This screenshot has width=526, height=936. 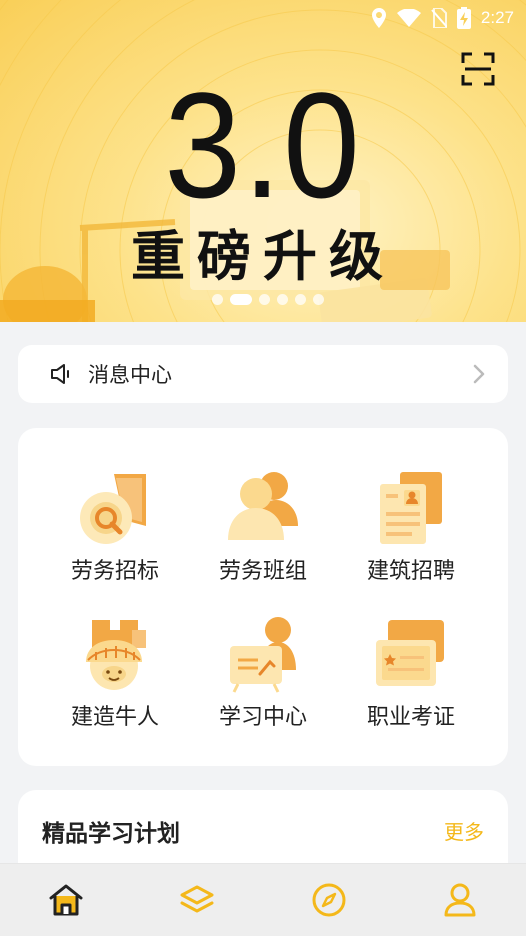 I want to click on resume-card-icon, so click(x=411, y=508).